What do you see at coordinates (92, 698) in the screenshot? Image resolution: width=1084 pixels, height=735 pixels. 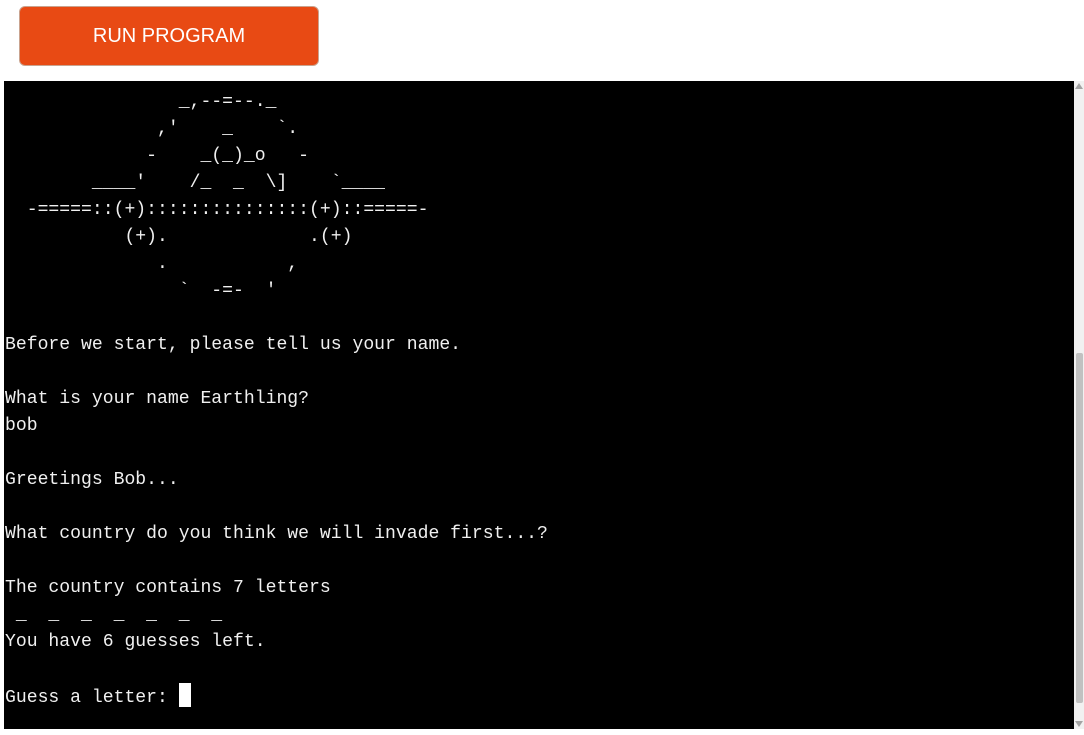 I see `guess-prompt: Guess a letter:` at bounding box center [92, 698].